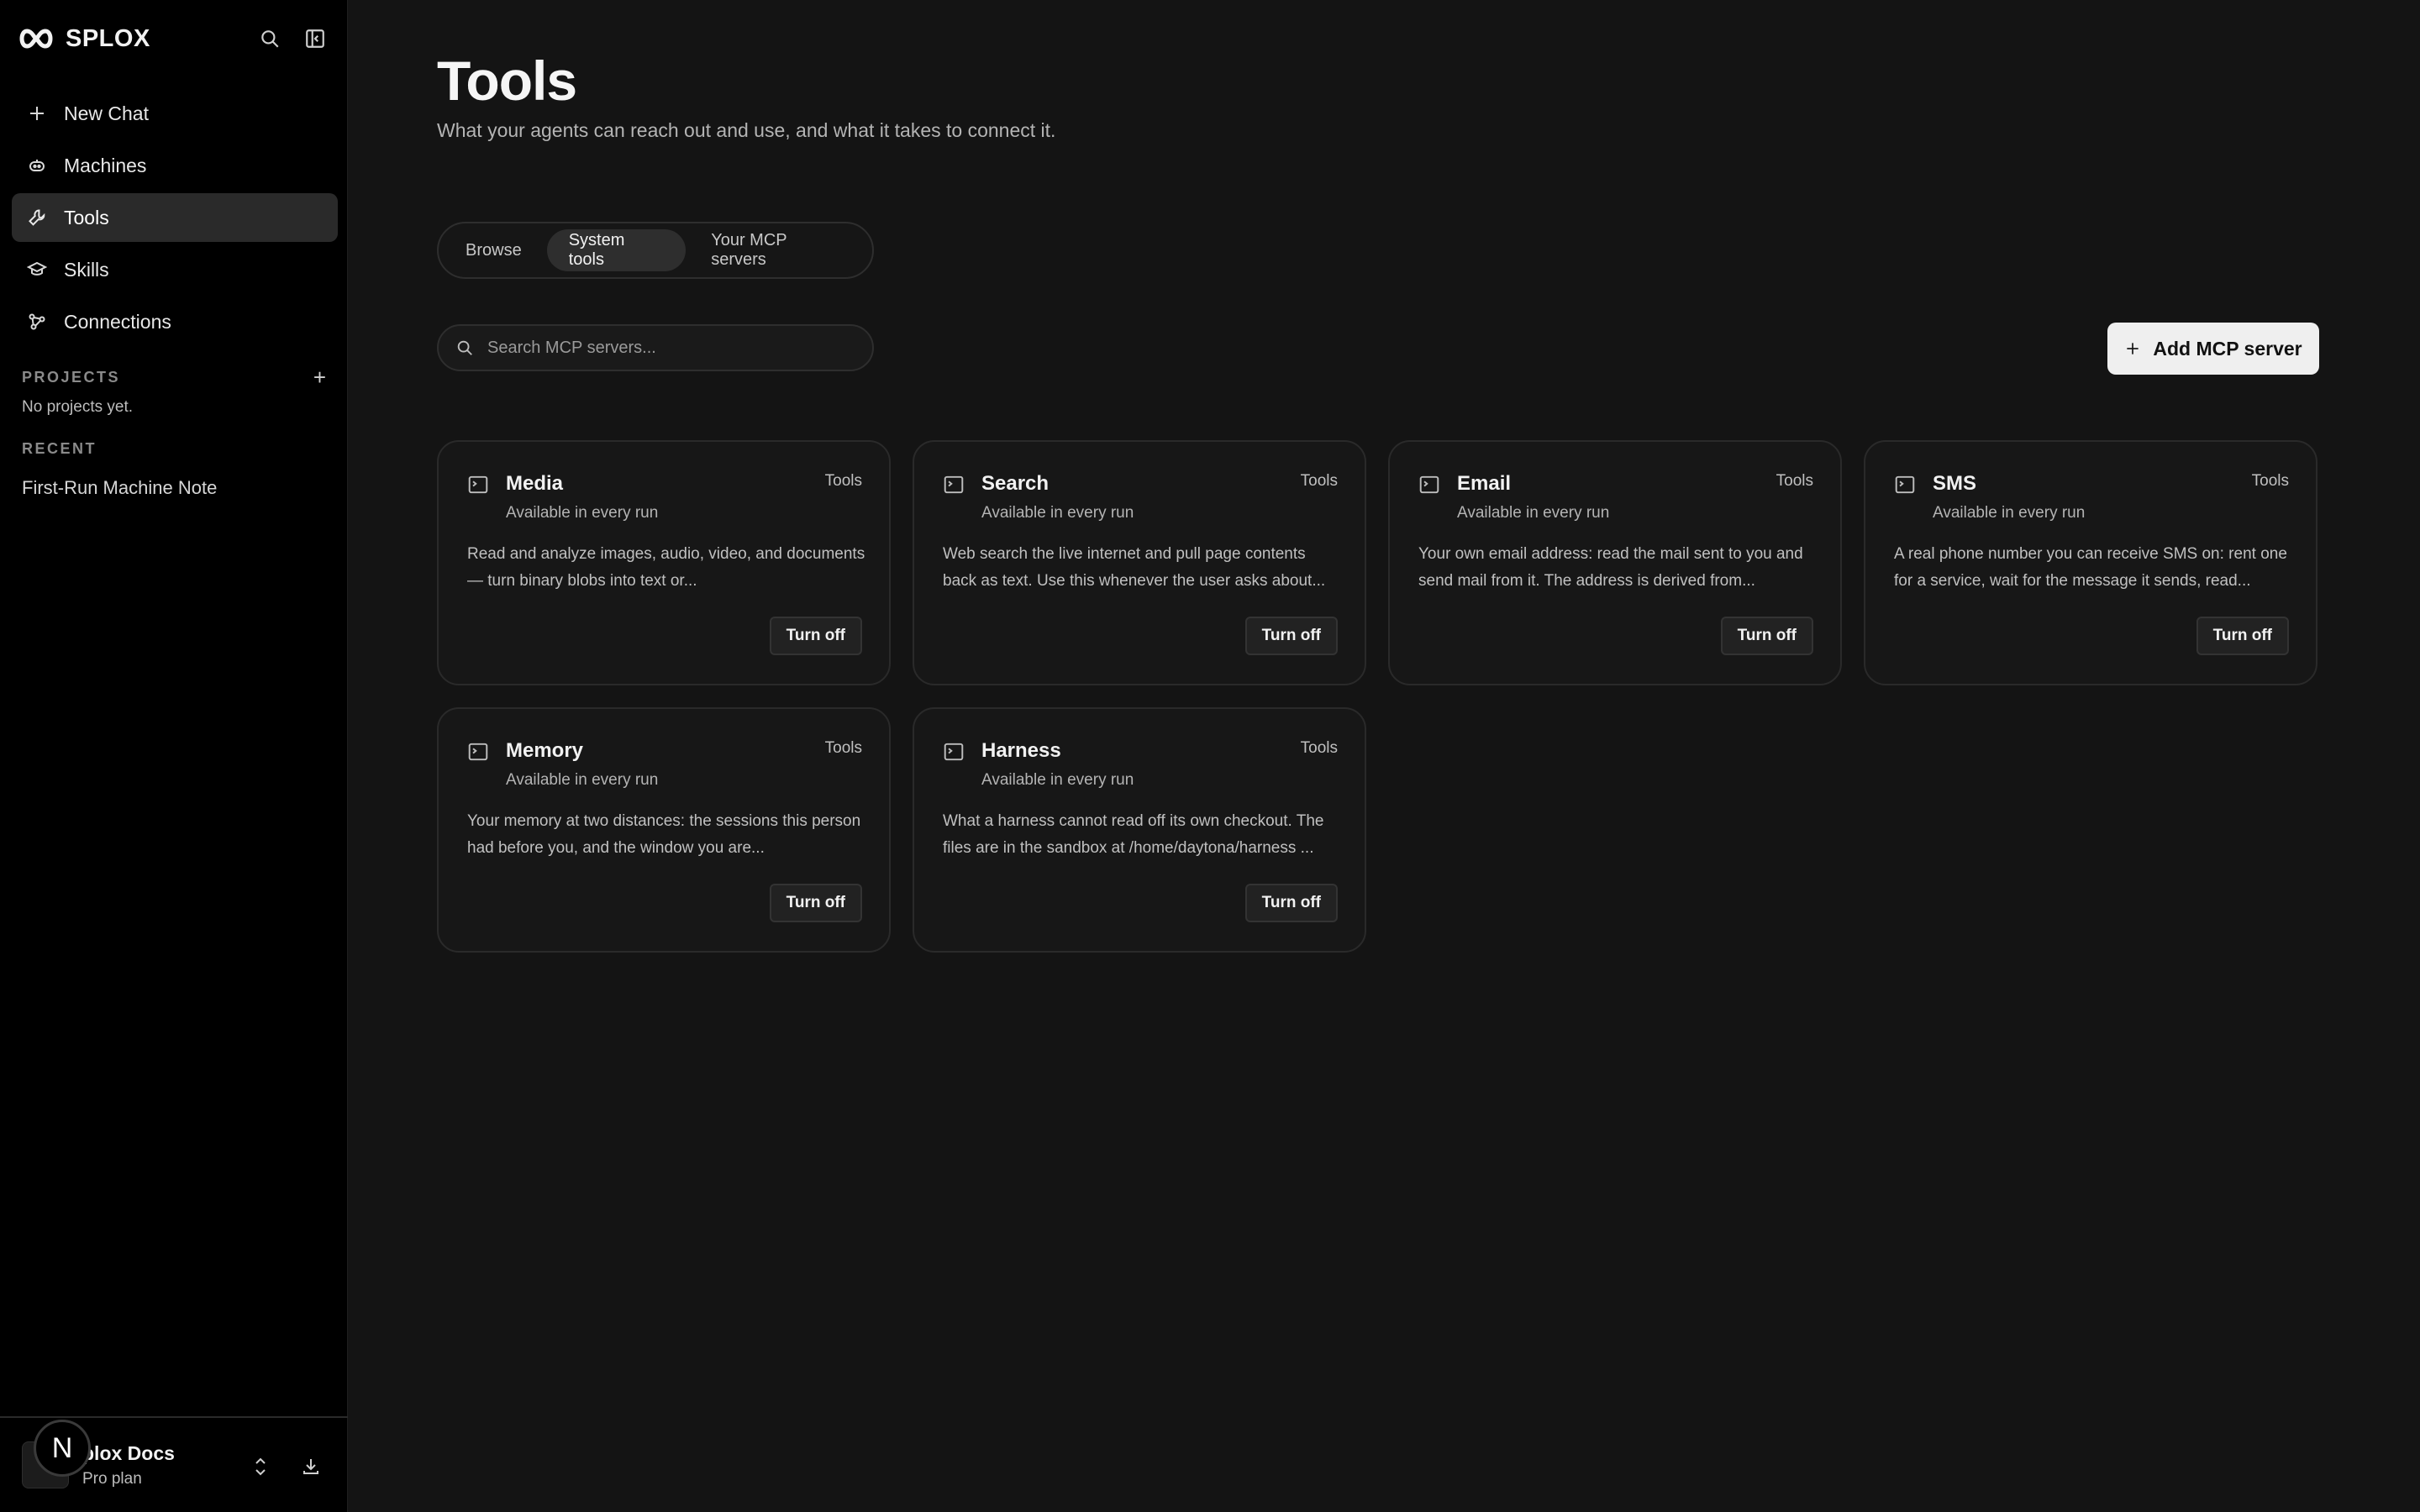 Image resolution: width=2420 pixels, height=1512 pixels. I want to click on brand-logo: SPLOX, so click(83, 39).